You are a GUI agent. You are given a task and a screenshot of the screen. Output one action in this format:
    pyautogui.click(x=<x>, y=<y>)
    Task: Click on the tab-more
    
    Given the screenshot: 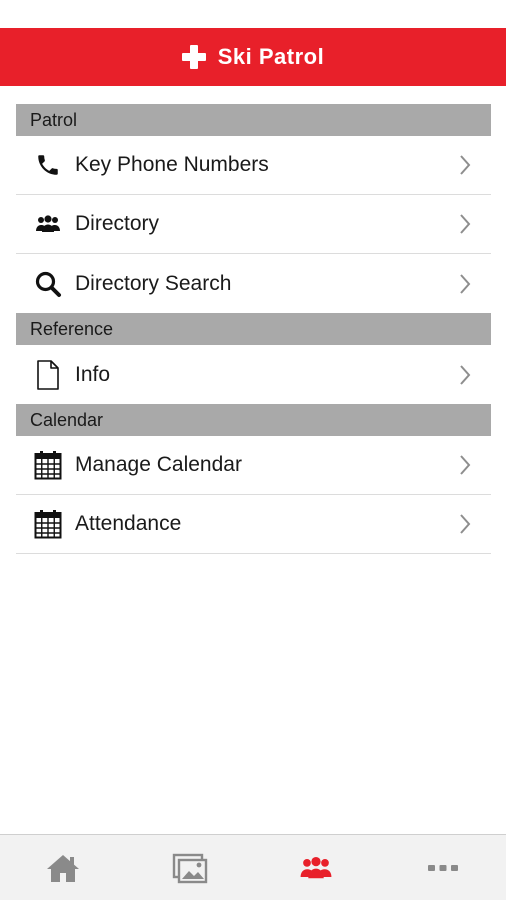 What is the action you would take?
    pyautogui.click(x=443, y=868)
    